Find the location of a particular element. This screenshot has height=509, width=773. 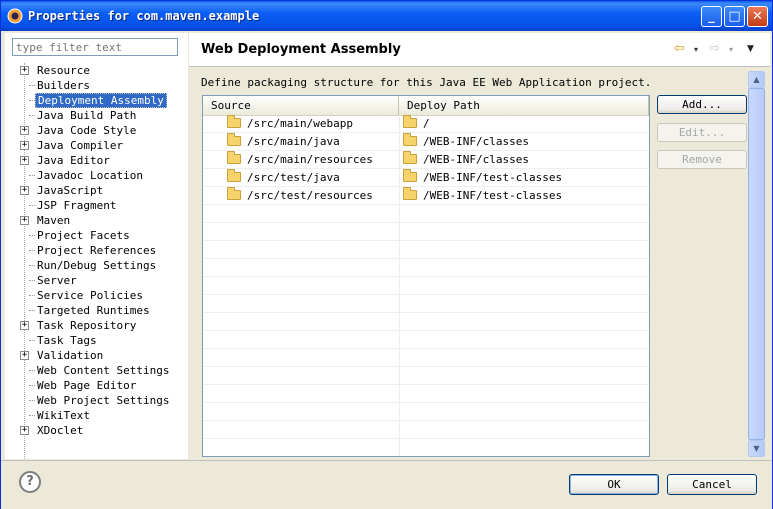

tree-item-label: Targeted Runtimes is located at coordinates (93, 310).